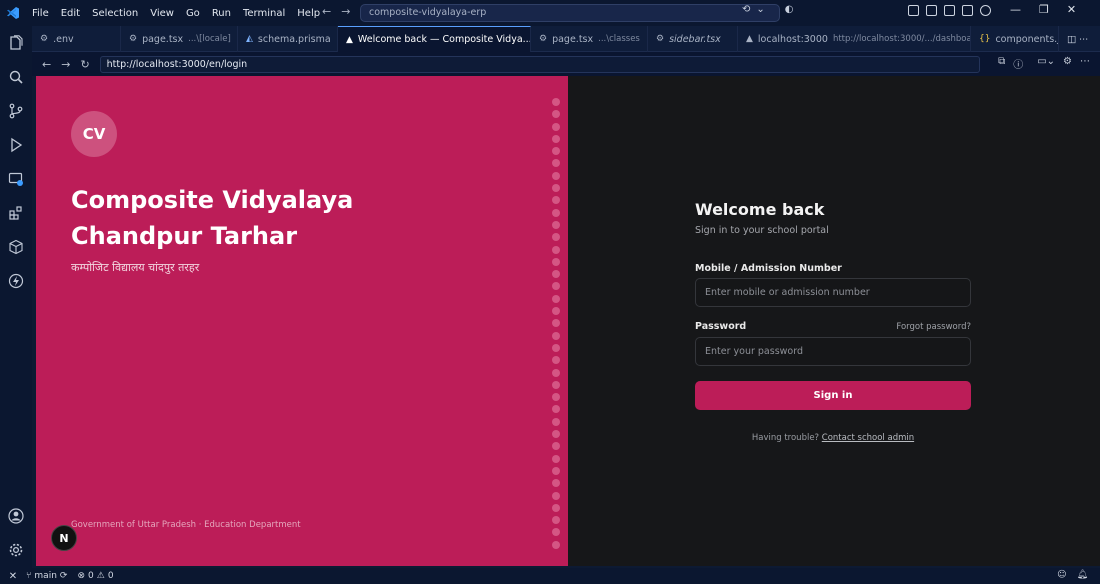  I want to click on status-bar: ✕ ⑂ main ⟳ ⊗ 0 ⚠ 0 ☺ 🔔︎, so click(550, 576).